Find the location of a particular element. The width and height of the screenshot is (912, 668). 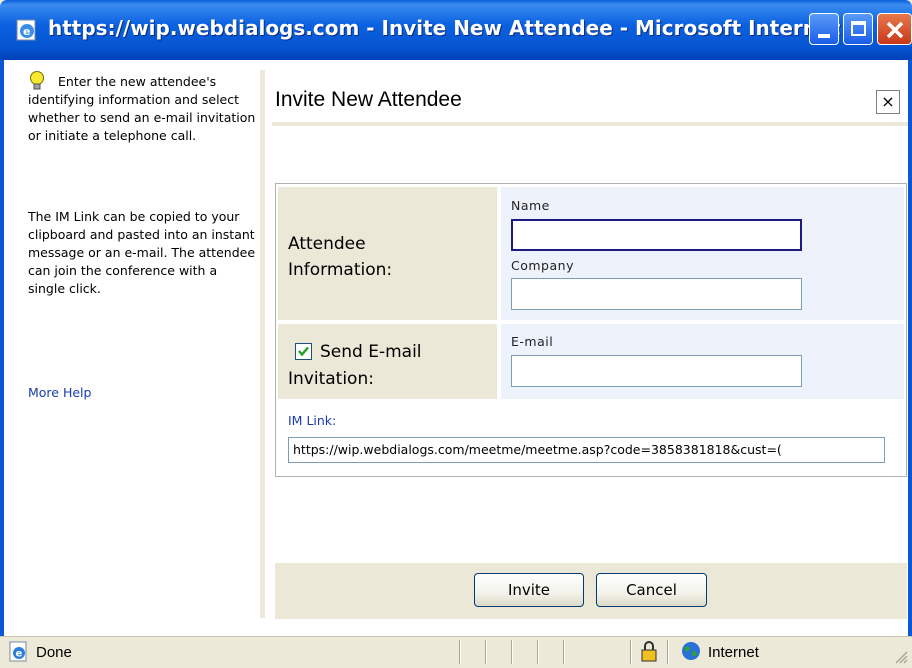

email-field-label: E-mail is located at coordinates (532, 341).